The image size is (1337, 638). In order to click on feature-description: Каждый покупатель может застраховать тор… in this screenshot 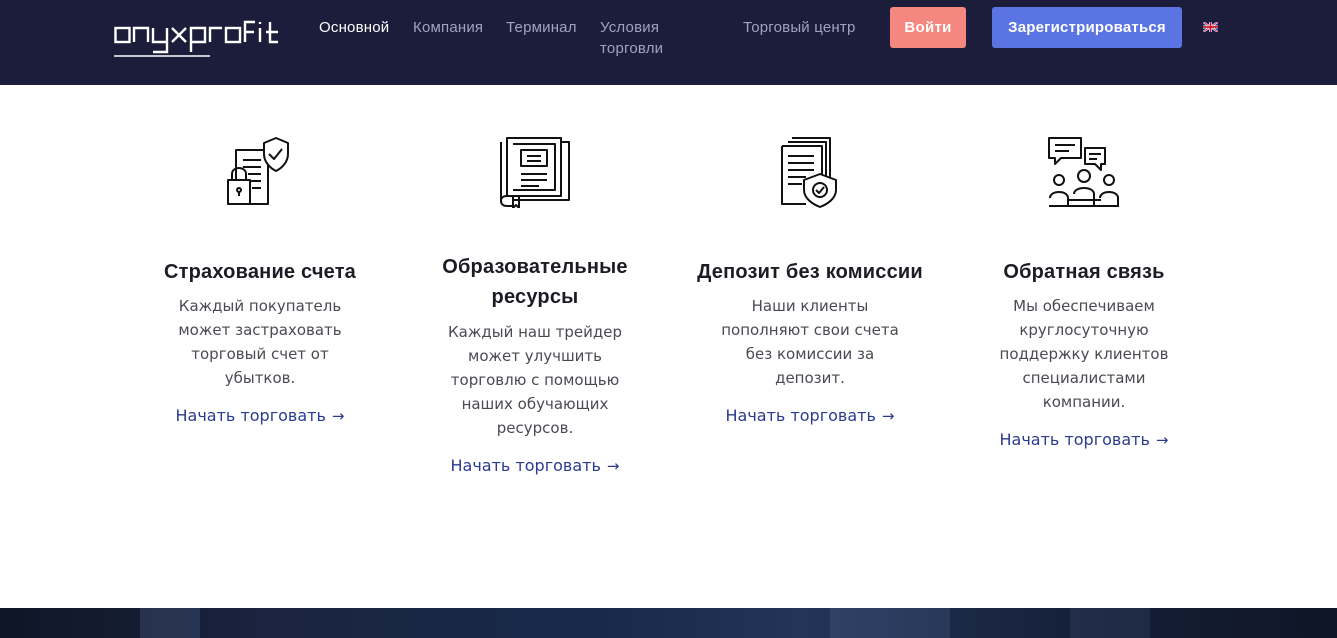, I will do `click(260, 342)`.